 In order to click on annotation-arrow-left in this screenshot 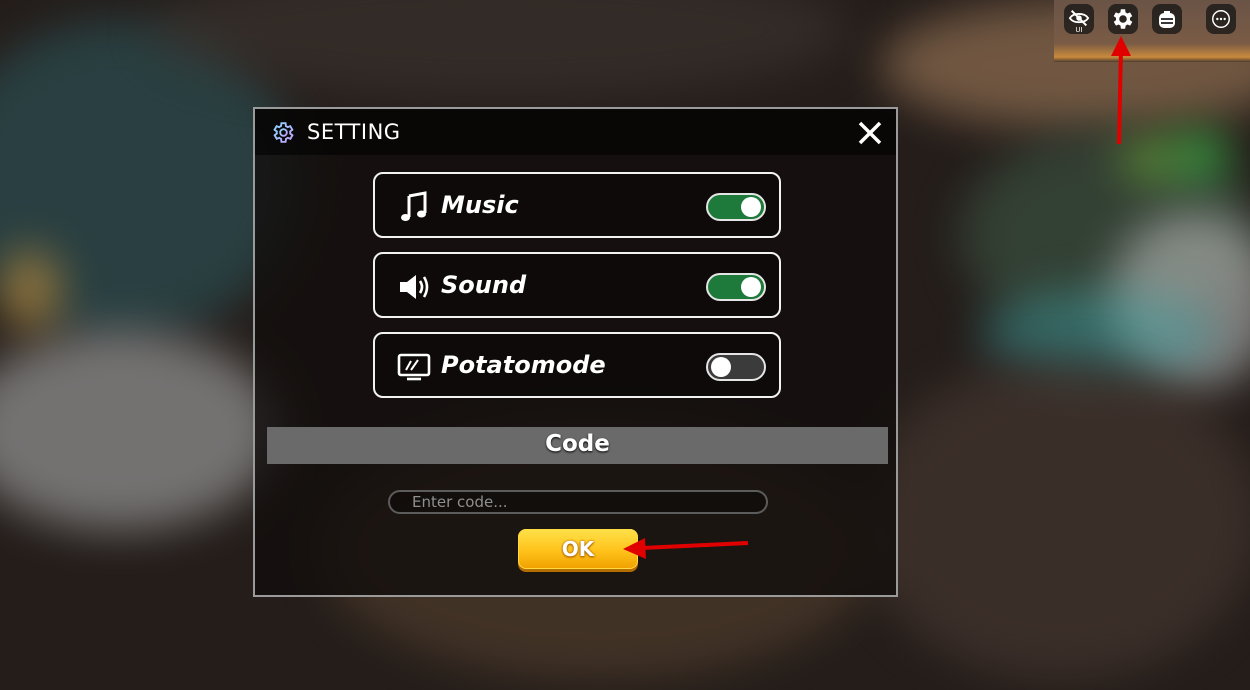, I will do `click(686, 548)`.